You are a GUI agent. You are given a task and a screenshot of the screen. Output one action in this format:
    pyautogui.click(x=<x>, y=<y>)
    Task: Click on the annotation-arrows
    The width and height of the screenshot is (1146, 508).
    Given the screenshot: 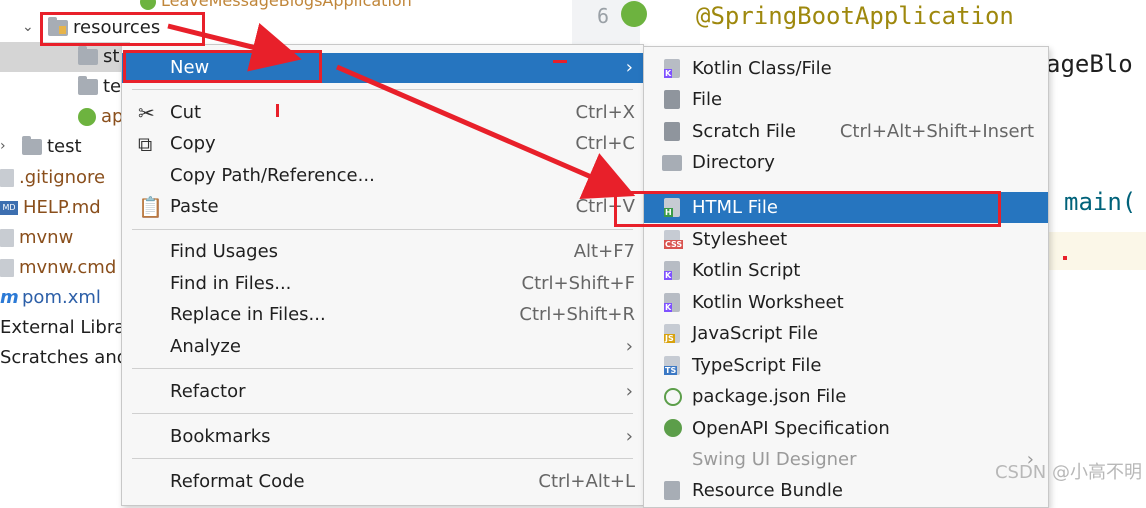 What is the action you would take?
    pyautogui.click(x=401, y=111)
    